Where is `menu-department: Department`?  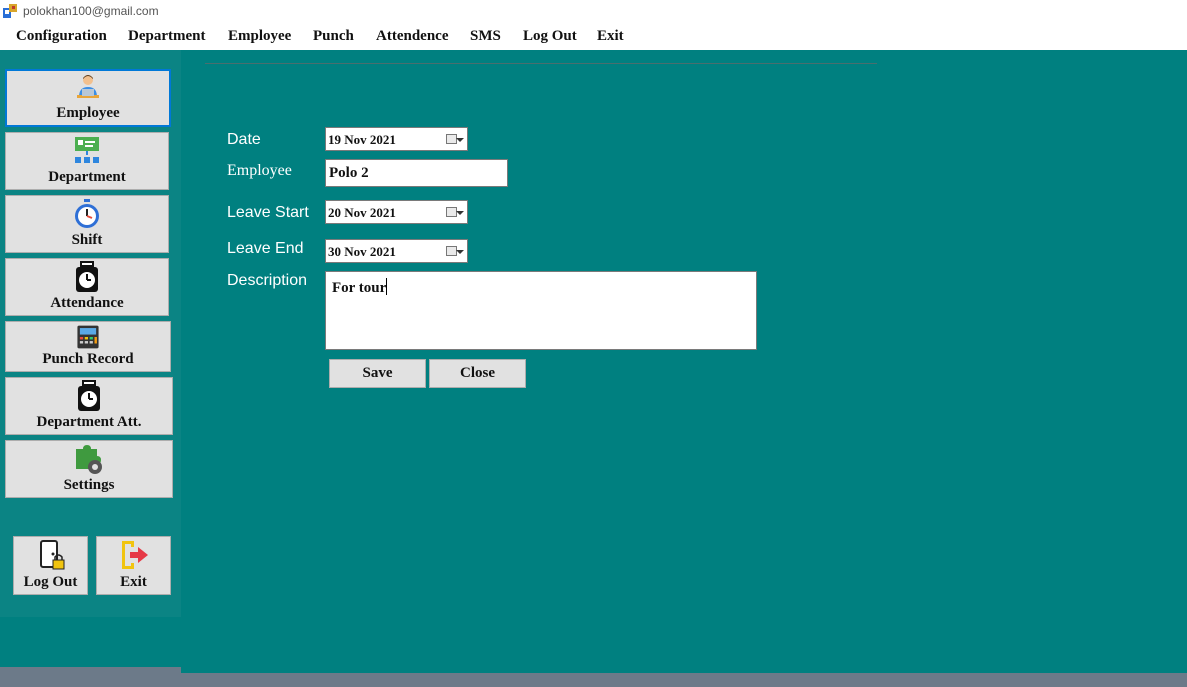 menu-department: Department is located at coordinates (166, 36).